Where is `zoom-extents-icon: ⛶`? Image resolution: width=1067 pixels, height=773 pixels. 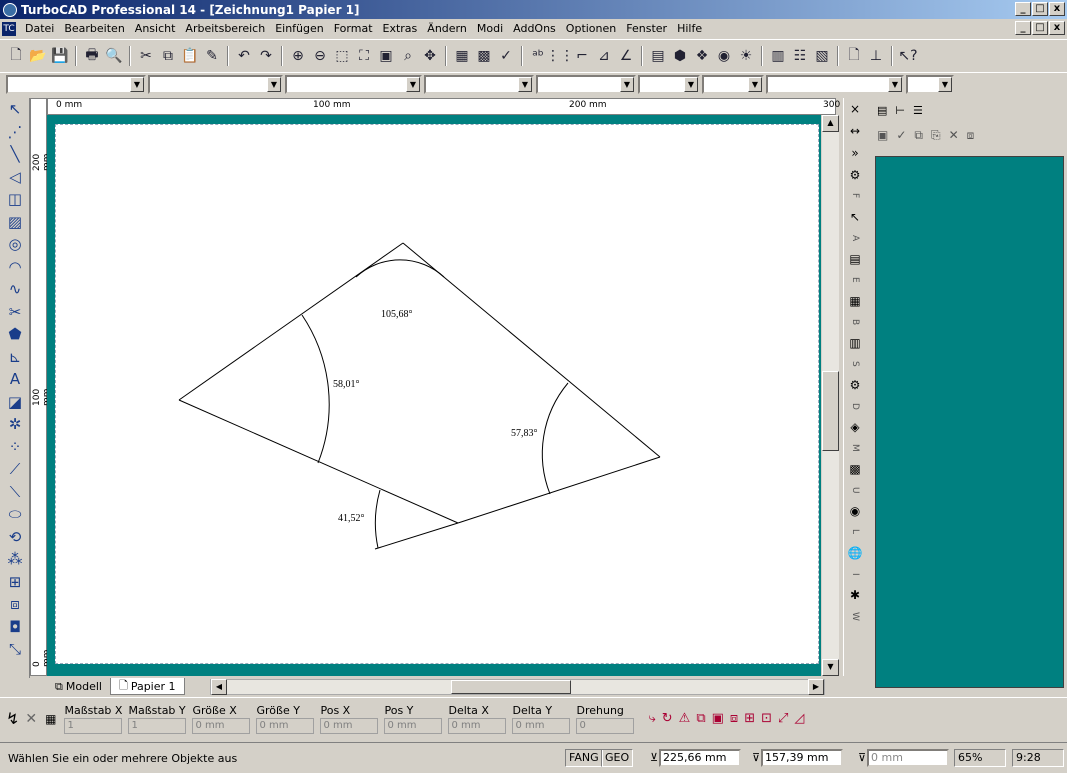 zoom-extents-icon: ⛶ is located at coordinates (364, 56).